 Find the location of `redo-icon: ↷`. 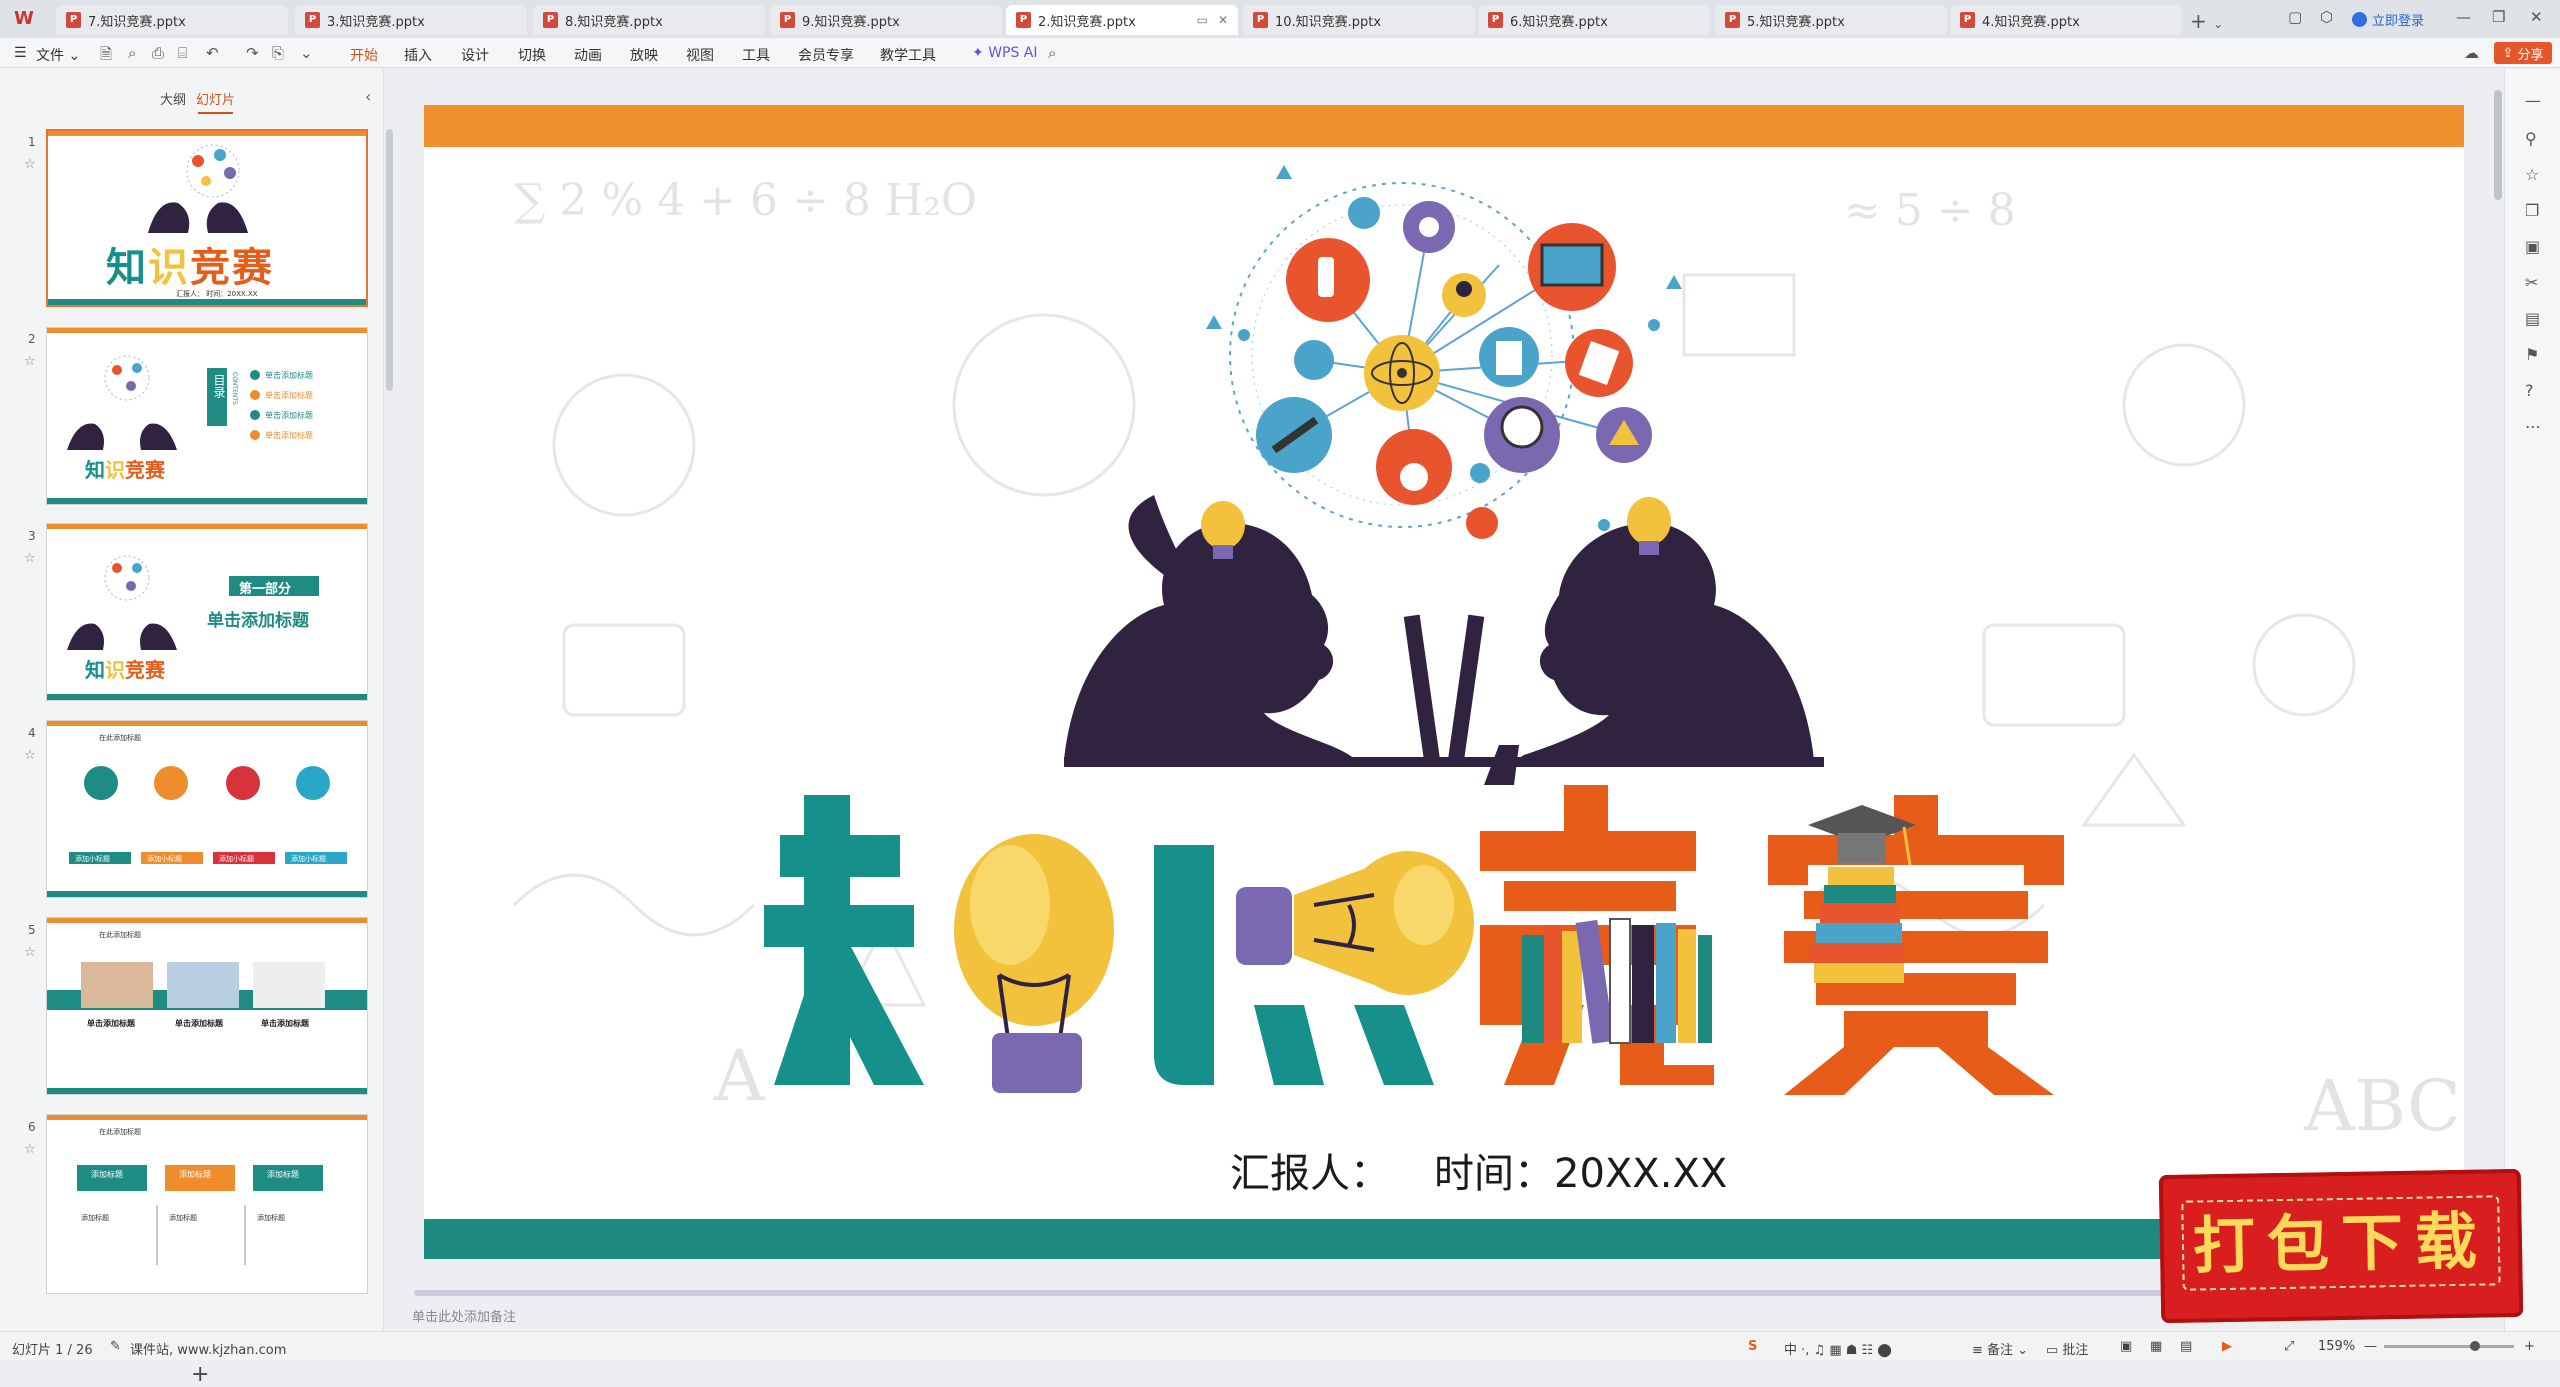

redo-icon: ↷ is located at coordinates (252, 53).